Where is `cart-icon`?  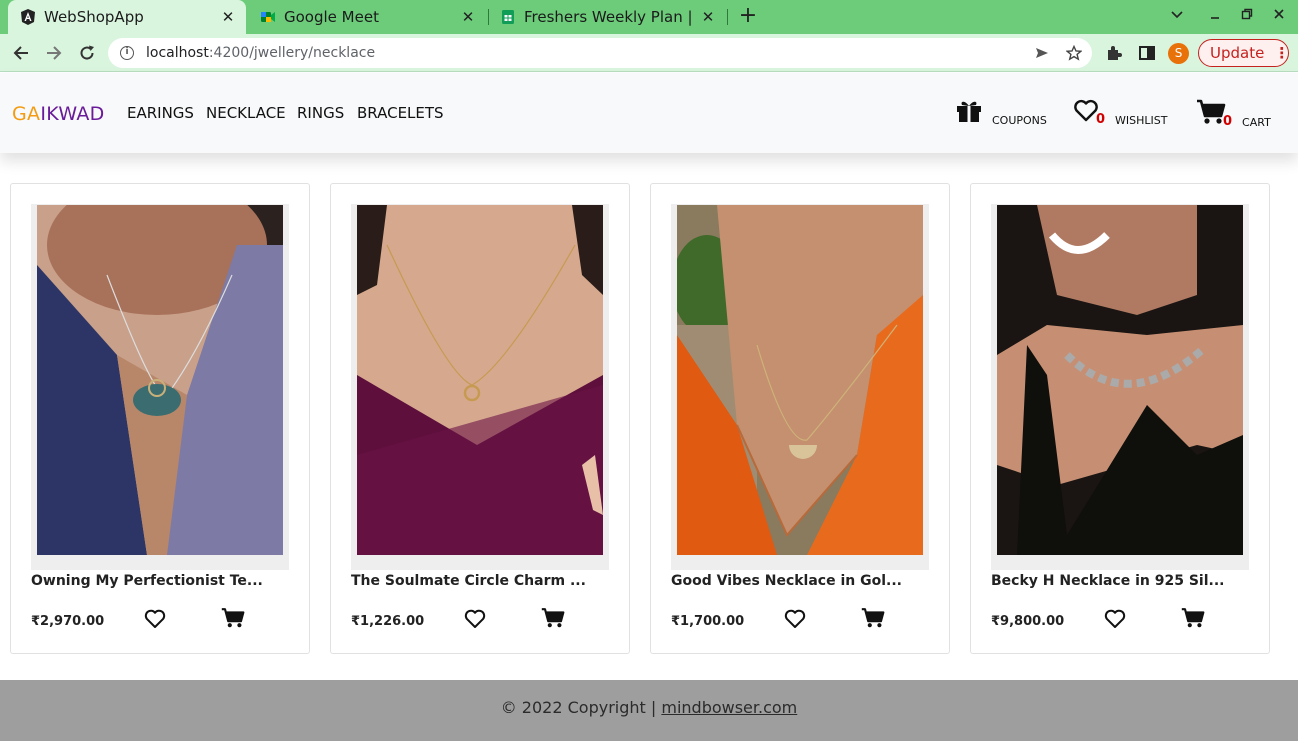 cart-icon is located at coordinates (1211, 114).